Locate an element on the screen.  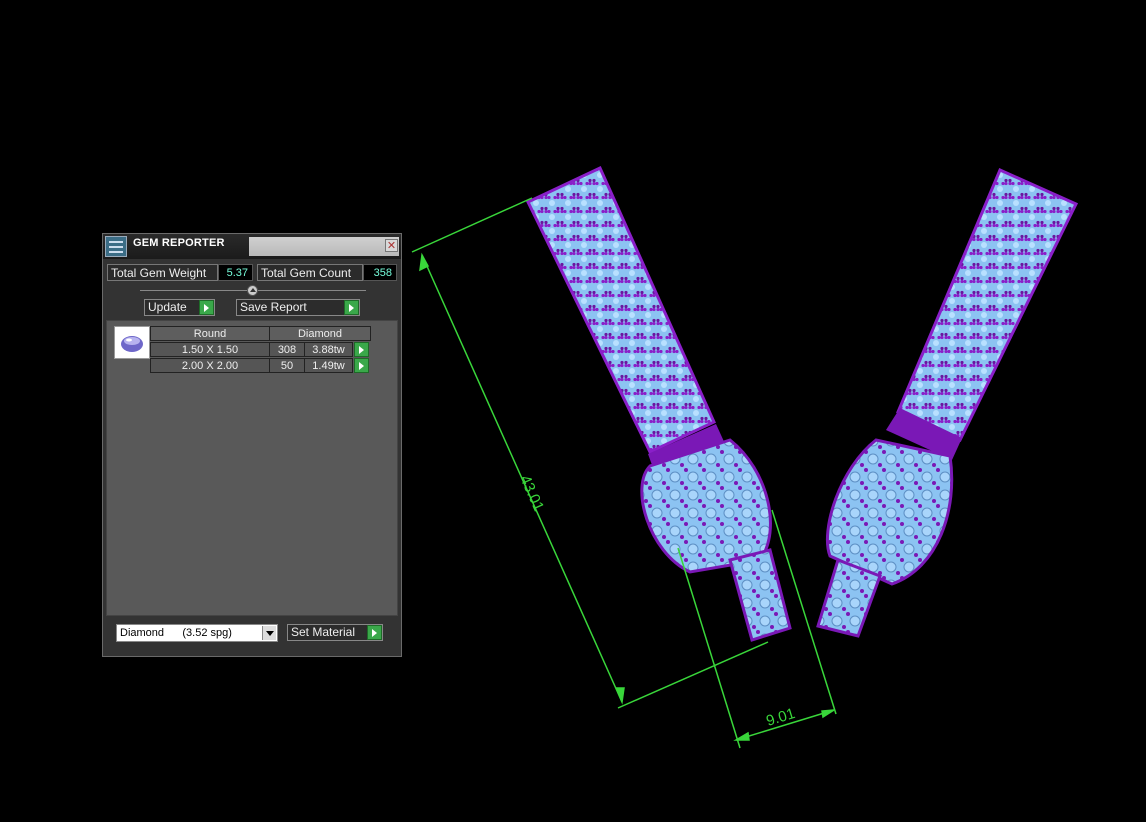
set-material-button: Set Material is located at coordinates (335, 632).